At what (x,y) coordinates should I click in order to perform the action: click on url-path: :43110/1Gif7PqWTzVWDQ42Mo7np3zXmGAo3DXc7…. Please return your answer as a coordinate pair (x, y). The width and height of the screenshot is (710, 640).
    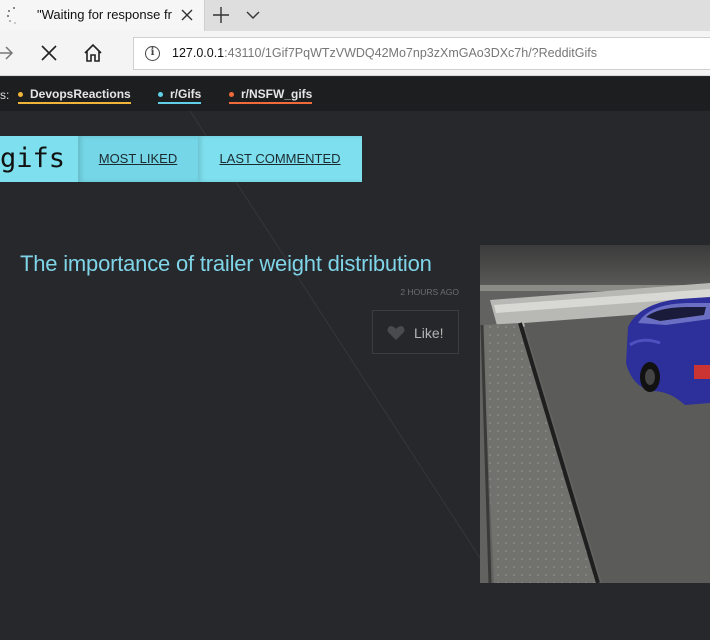
    Looking at the image, I should click on (410, 53).